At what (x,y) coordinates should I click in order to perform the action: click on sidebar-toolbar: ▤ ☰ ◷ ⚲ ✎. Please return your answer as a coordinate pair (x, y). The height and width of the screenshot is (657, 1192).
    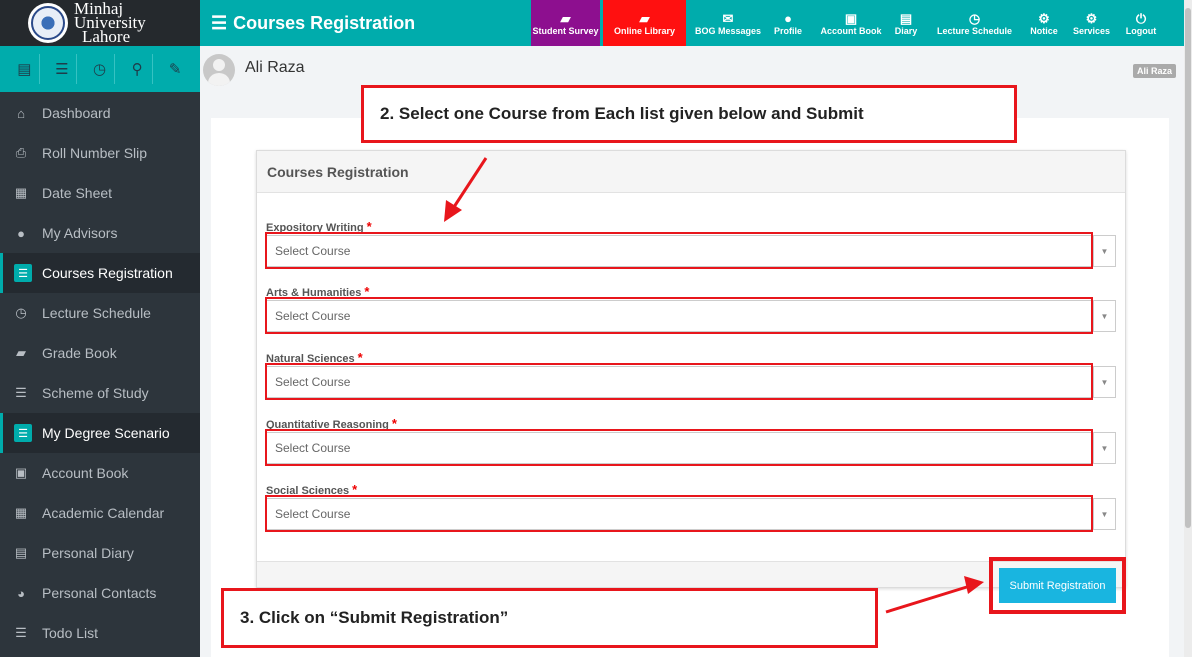
    Looking at the image, I should click on (100, 69).